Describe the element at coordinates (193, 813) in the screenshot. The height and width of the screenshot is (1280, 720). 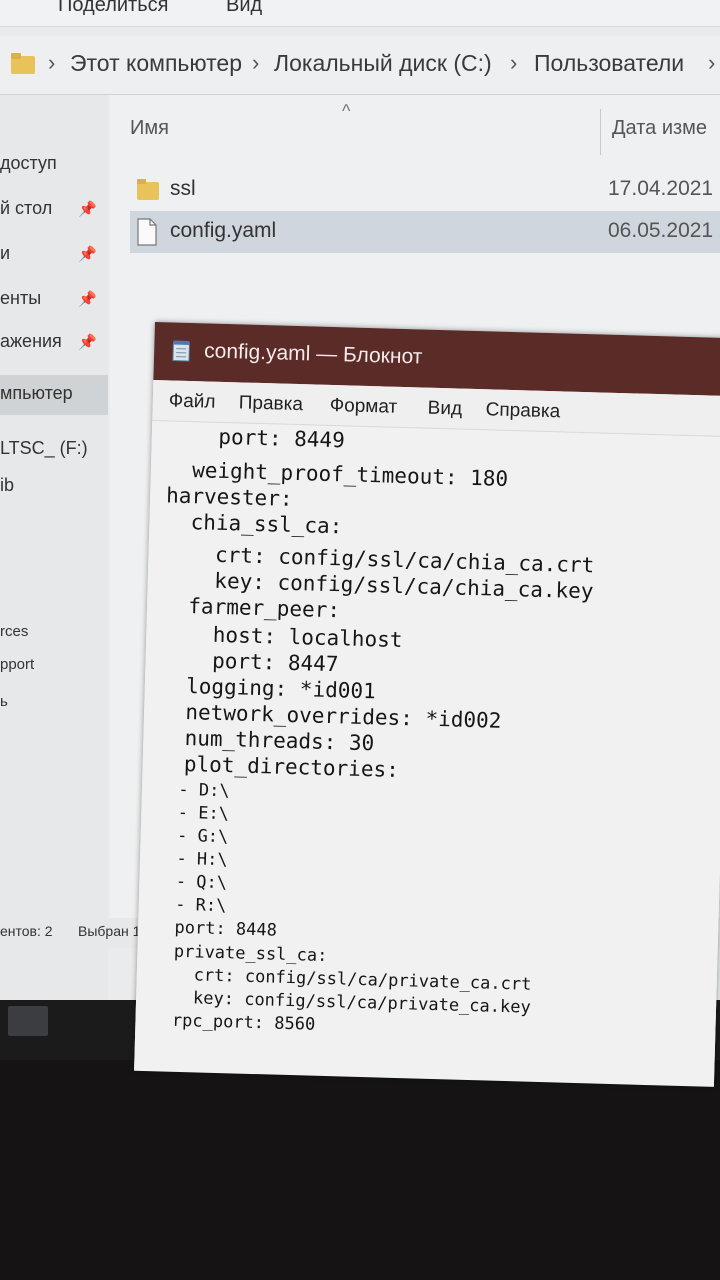
I see `code-line: - E:\` at that location.